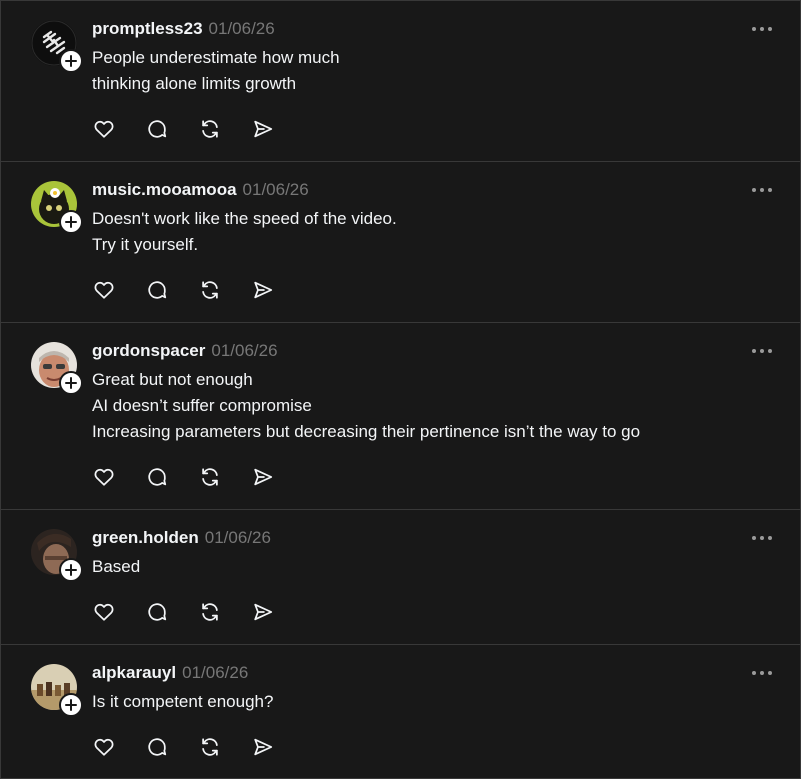 Image resolution: width=801 pixels, height=779 pixels. Describe the element at coordinates (116, 566) in the screenshot. I see `post-text-line: Based` at that location.